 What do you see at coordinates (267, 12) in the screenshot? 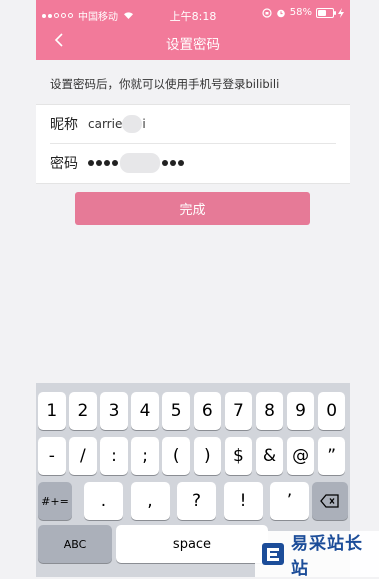
I see `rotation-lock-icon` at bounding box center [267, 12].